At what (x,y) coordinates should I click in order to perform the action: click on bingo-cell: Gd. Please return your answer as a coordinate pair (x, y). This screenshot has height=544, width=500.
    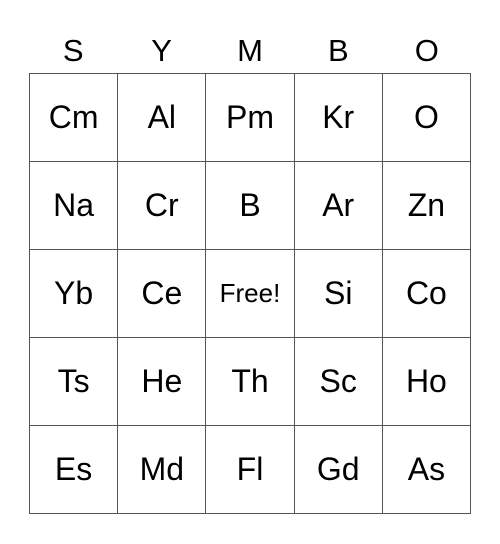
    Looking at the image, I should click on (338, 470).